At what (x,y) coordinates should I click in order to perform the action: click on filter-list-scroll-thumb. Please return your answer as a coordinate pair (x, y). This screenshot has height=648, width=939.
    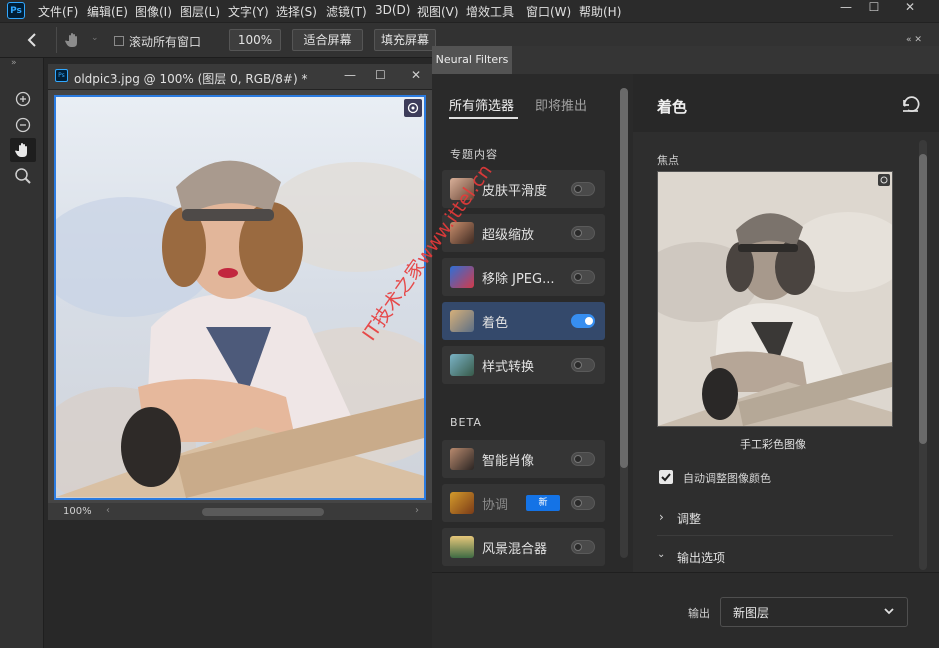
    Looking at the image, I should click on (624, 278).